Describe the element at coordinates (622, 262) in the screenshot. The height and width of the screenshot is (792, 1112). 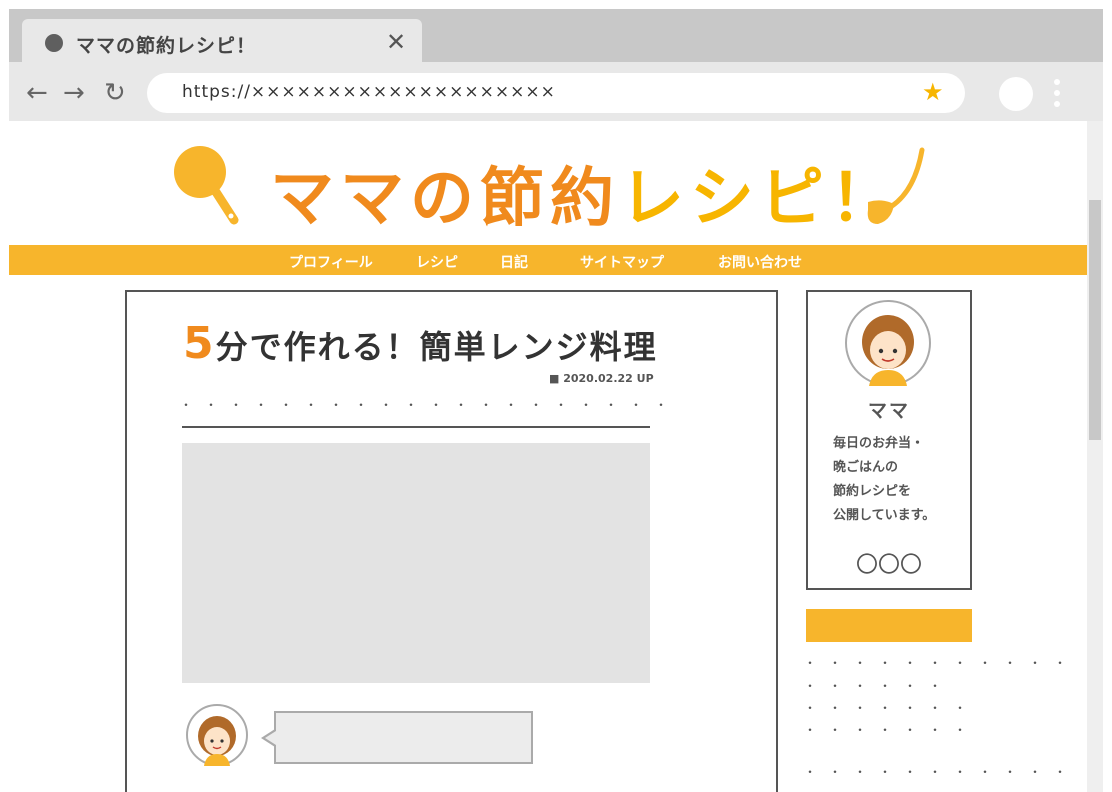
I see `nav-sitemap: サイトマップ` at that location.